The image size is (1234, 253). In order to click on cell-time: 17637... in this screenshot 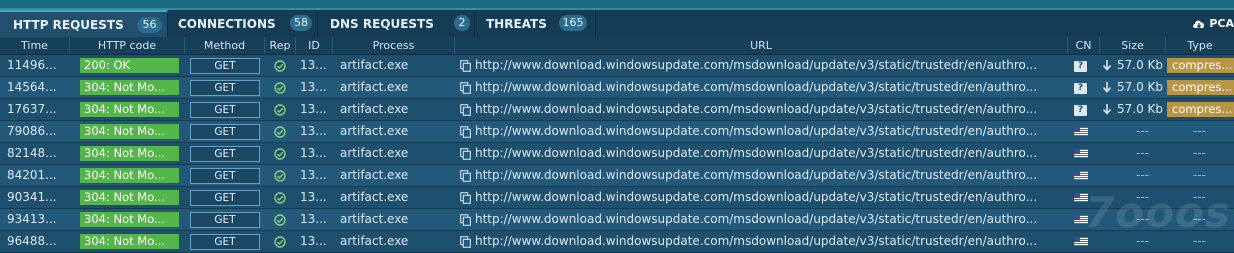, I will do `click(32, 109)`.